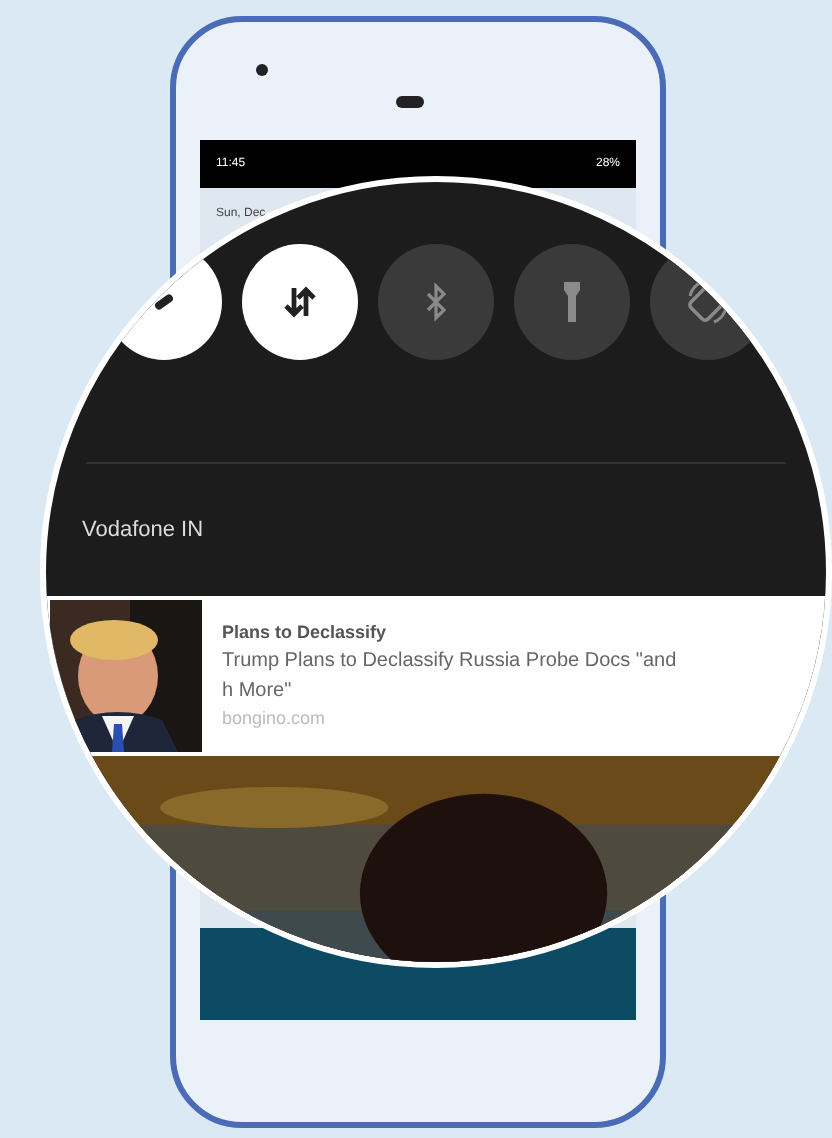  I want to click on flashlight-icon, so click(572, 302).